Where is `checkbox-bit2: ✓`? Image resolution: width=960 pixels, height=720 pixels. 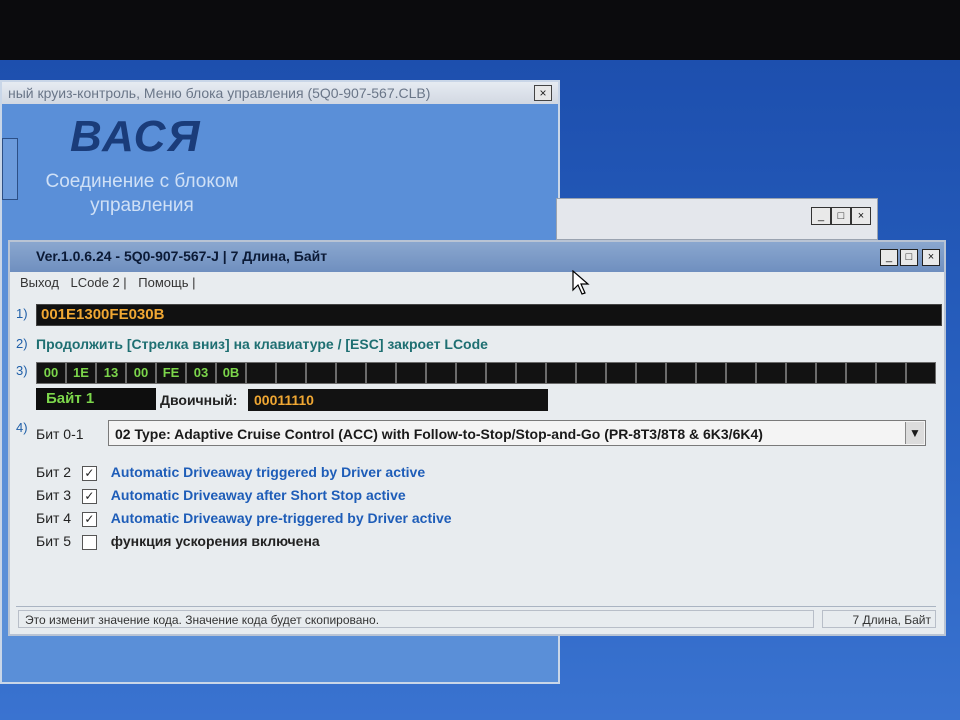
checkbox-bit2: ✓ is located at coordinates (89, 473).